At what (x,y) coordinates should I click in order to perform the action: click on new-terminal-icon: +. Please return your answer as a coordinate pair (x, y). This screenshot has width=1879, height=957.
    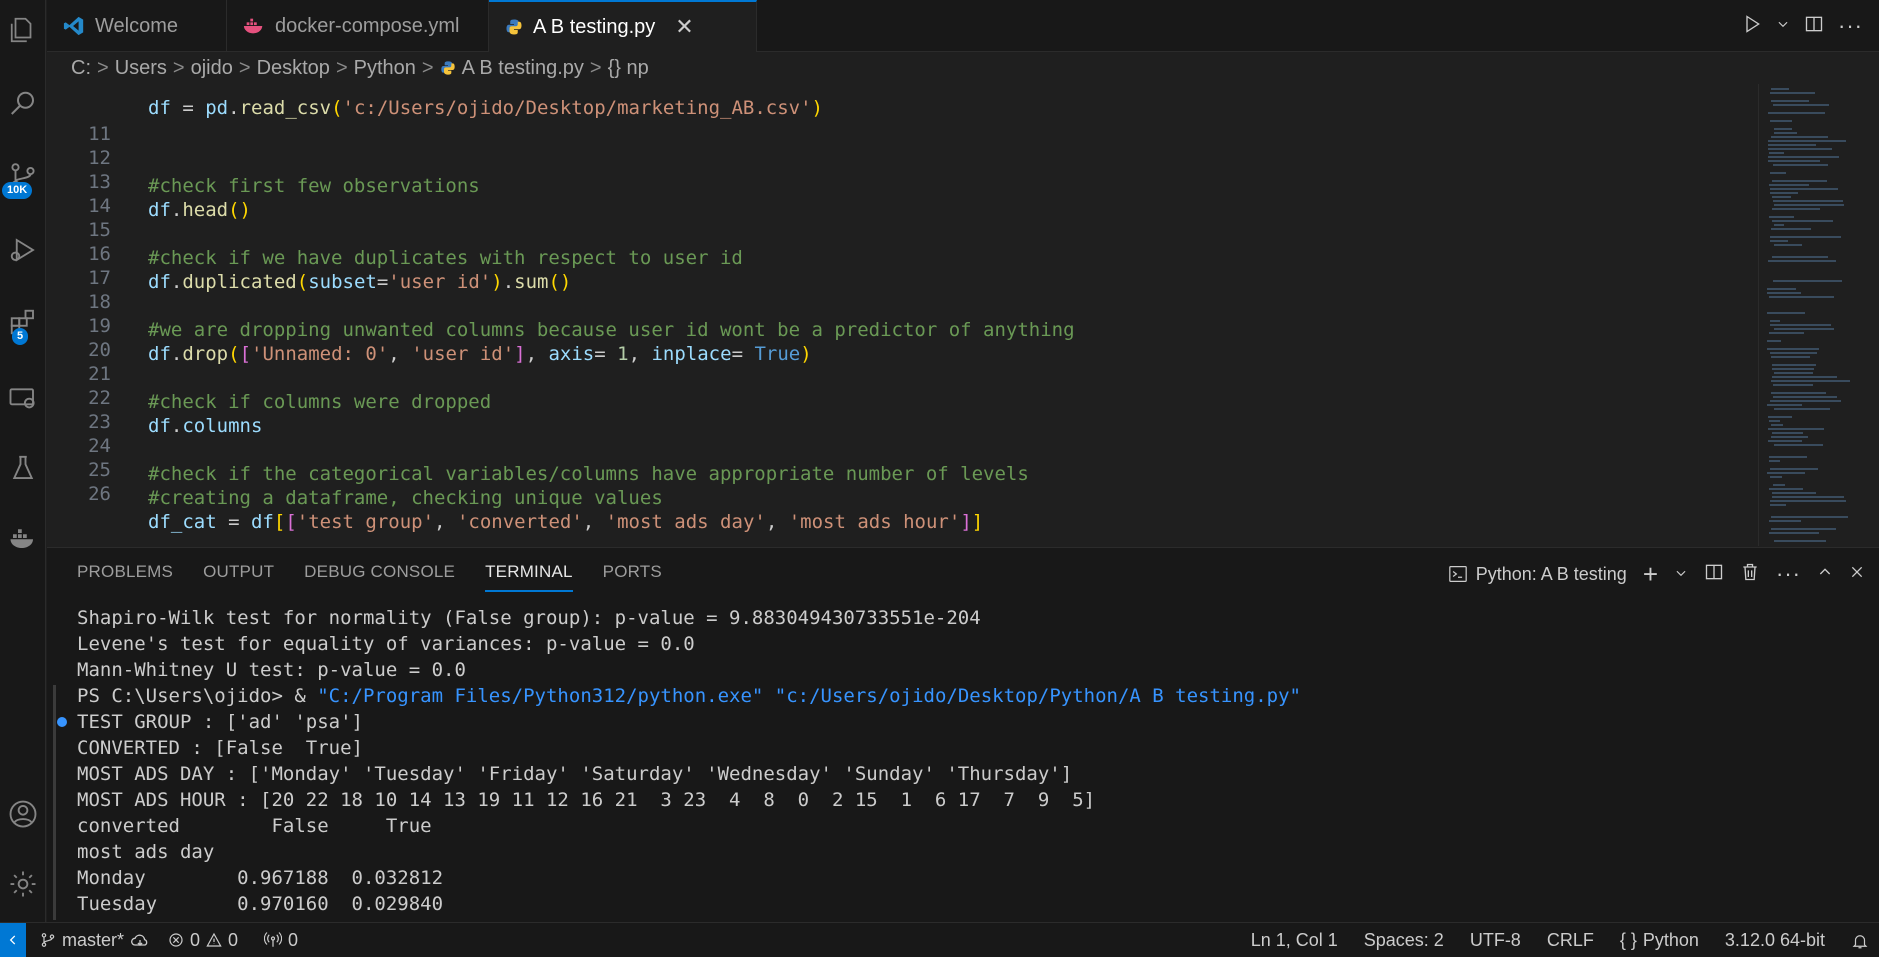
    Looking at the image, I should click on (1650, 574).